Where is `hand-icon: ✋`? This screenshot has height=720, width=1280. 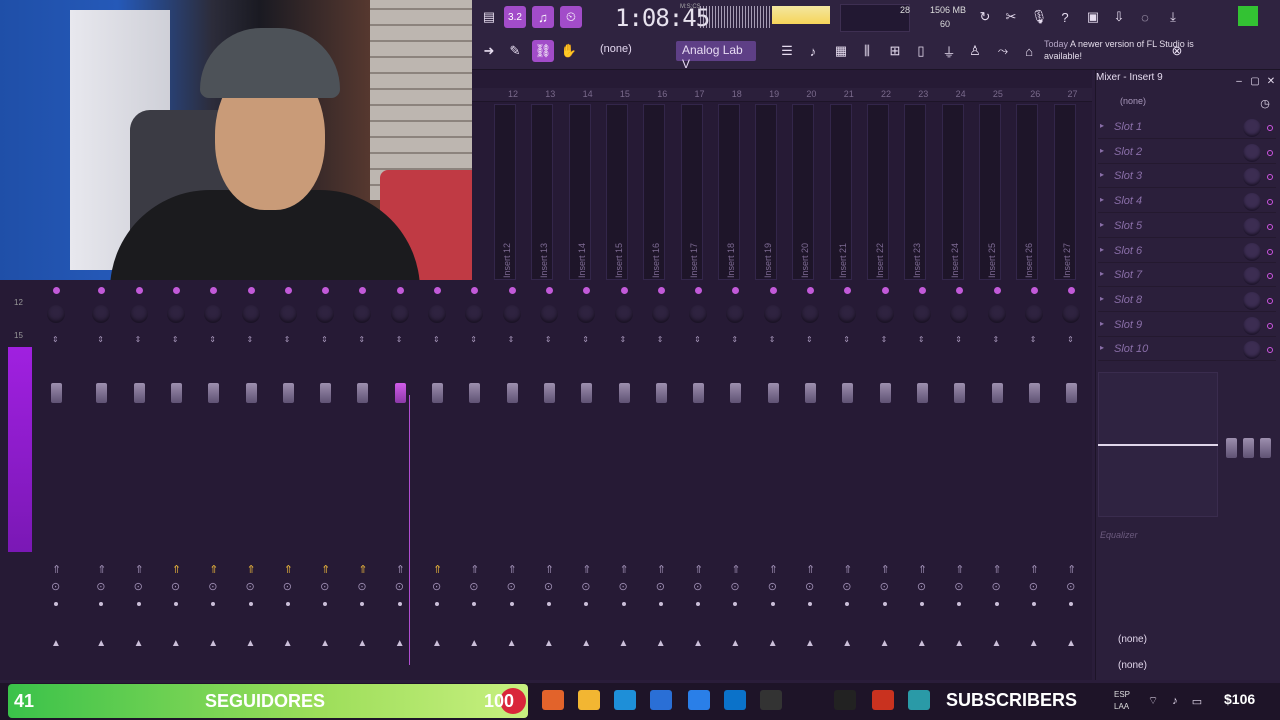
hand-icon: ✋ is located at coordinates (569, 51).